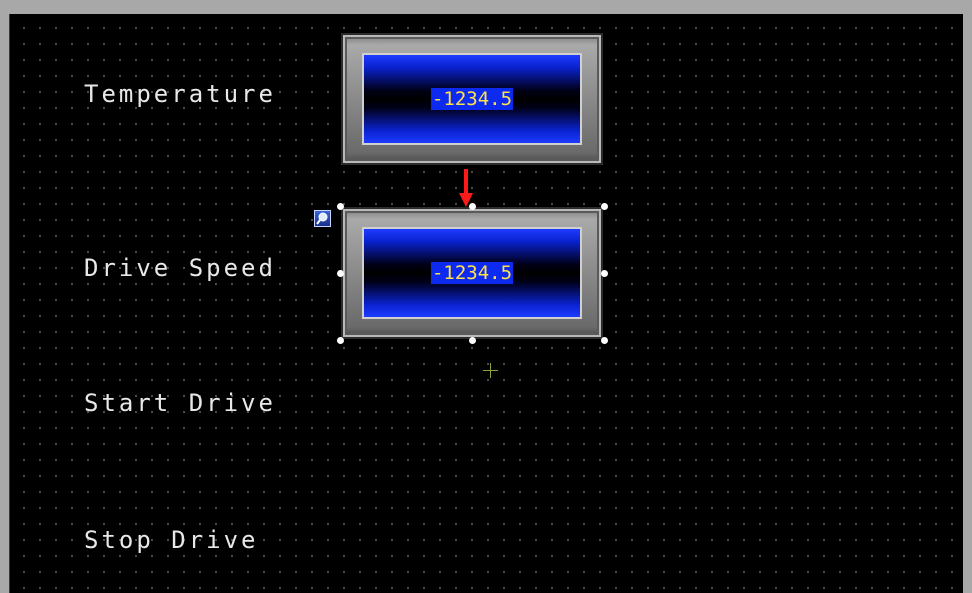 Image resolution: width=972 pixels, height=593 pixels. Describe the element at coordinates (604, 206) in the screenshot. I see `resize-handle-top-right` at that location.